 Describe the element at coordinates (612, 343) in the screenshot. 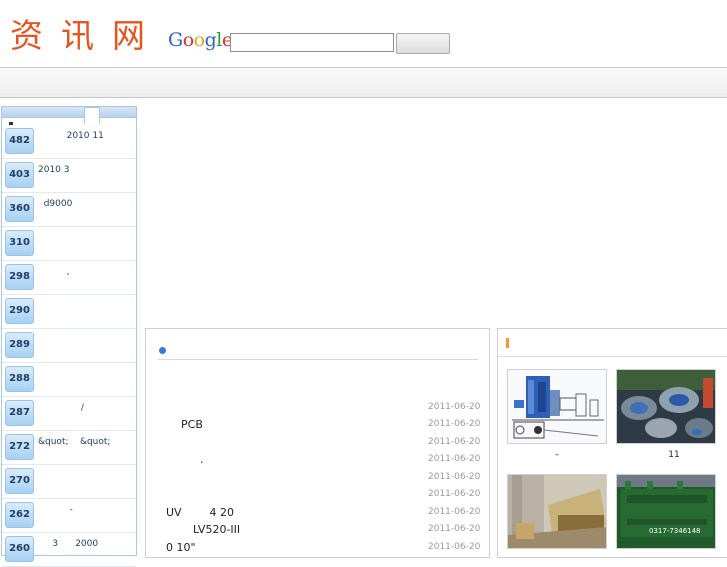

I see `photo-panel-header` at that location.